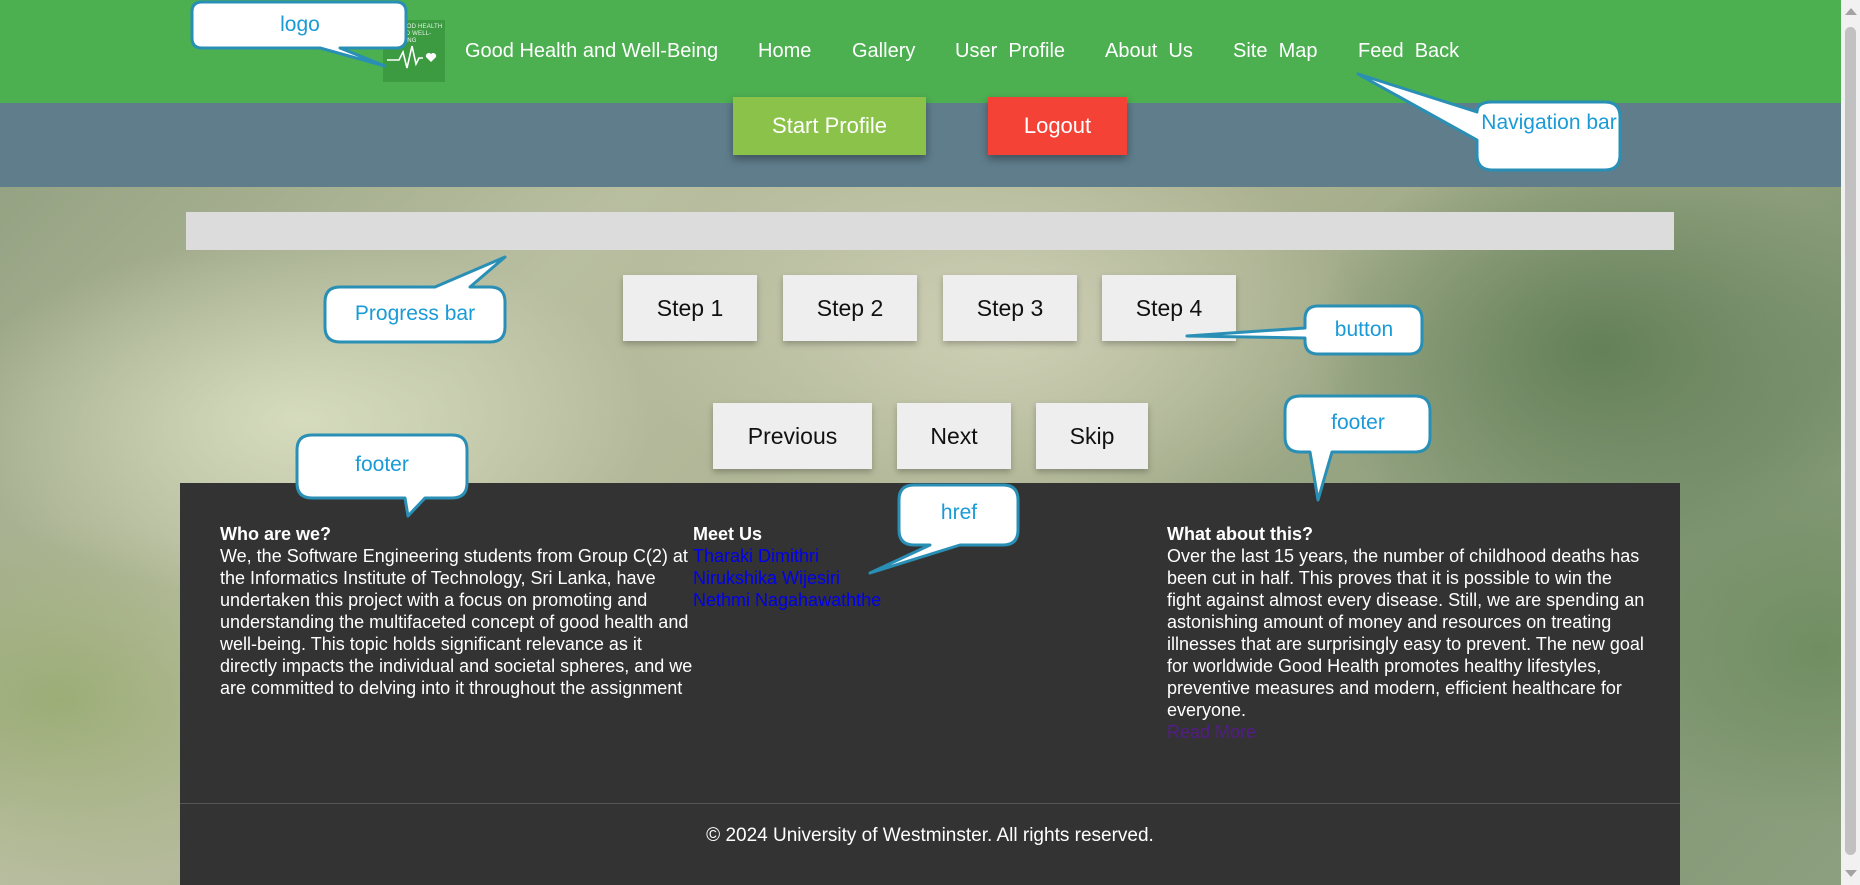 The image size is (1860, 885). What do you see at coordinates (1358, 422) in the screenshot?
I see `callout-footer-right-label: footer` at bounding box center [1358, 422].